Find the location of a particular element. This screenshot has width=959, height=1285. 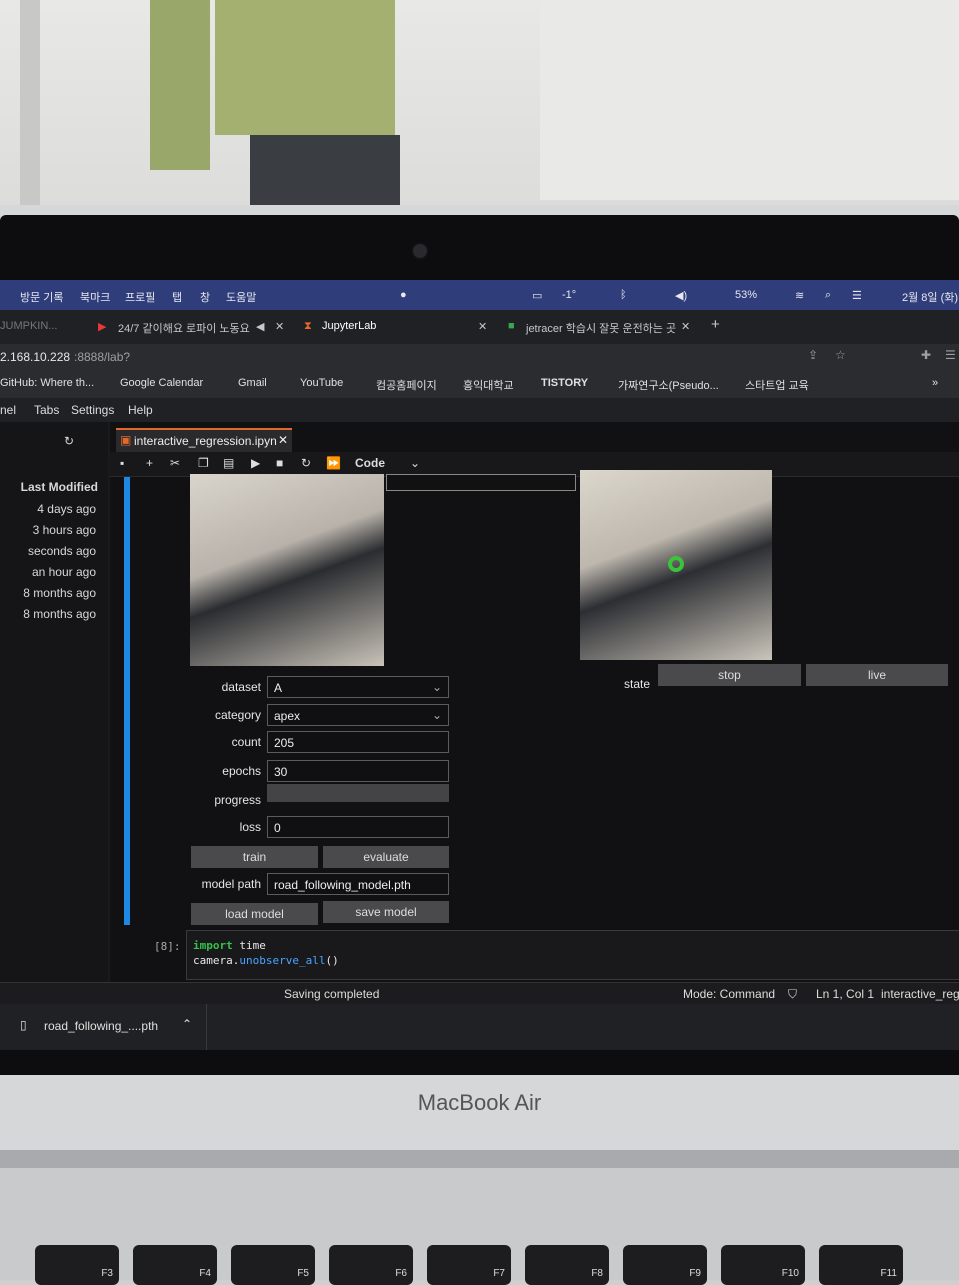

file-modified: seconds ago is located at coordinates (62, 551).